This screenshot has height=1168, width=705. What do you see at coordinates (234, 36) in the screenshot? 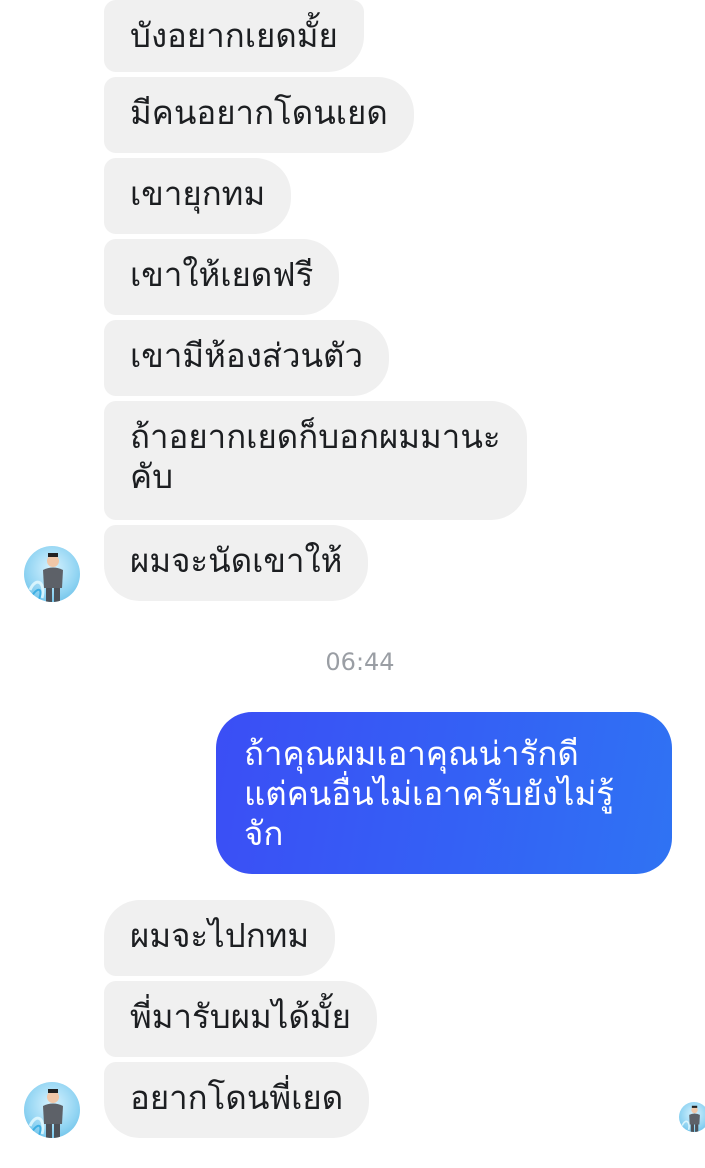
I see `message-bubble-incoming: บังอยากเยดมั้ย` at bounding box center [234, 36].